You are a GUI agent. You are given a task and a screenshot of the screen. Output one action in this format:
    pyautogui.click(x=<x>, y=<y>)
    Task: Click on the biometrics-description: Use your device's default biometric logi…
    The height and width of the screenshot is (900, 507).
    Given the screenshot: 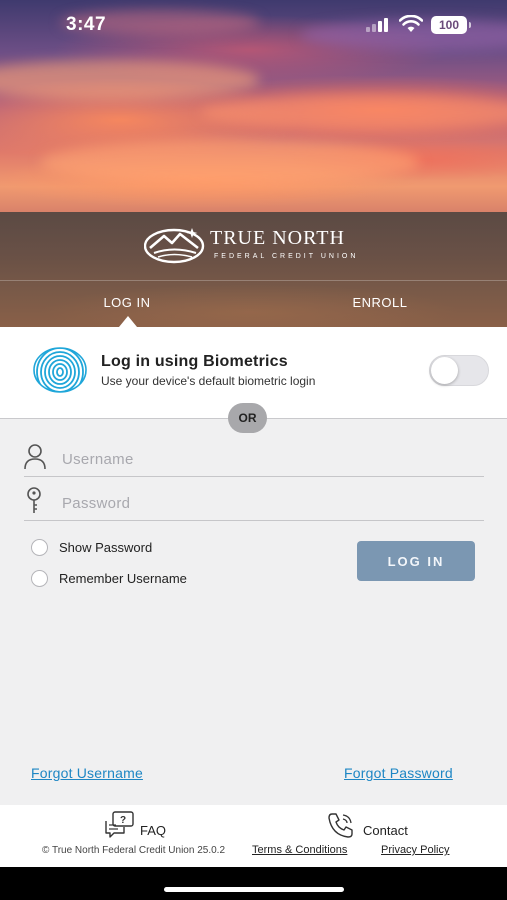 What is the action you would take?
    pyautogui.click(x=208, y=381)
    